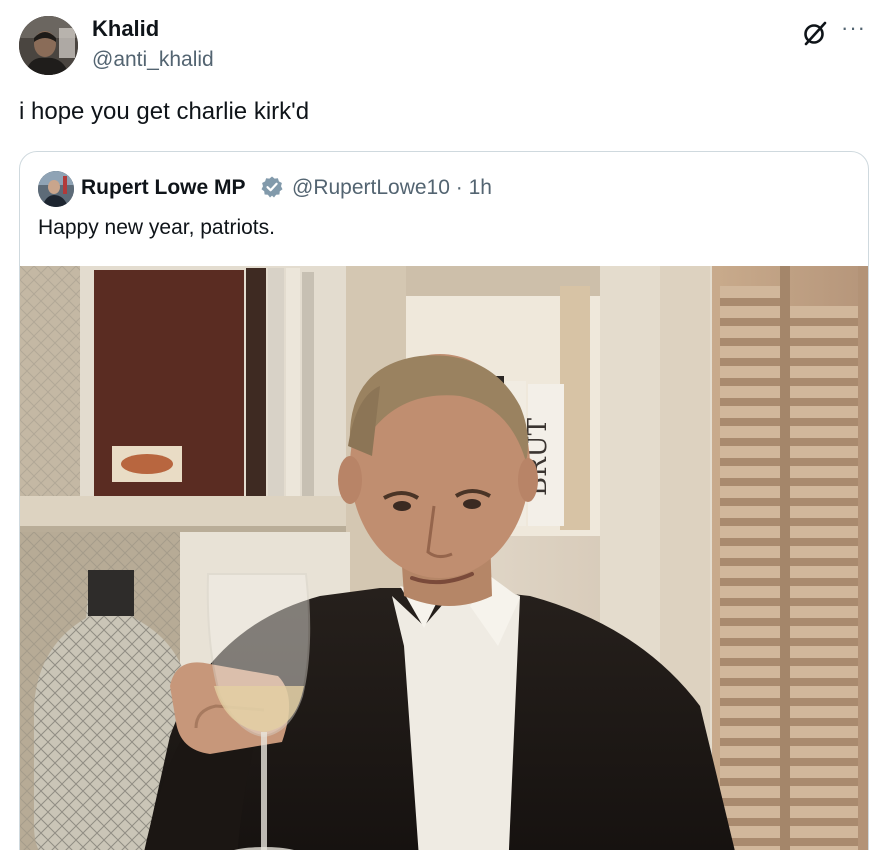  I want to click on grok-icon, so click(815, 33).